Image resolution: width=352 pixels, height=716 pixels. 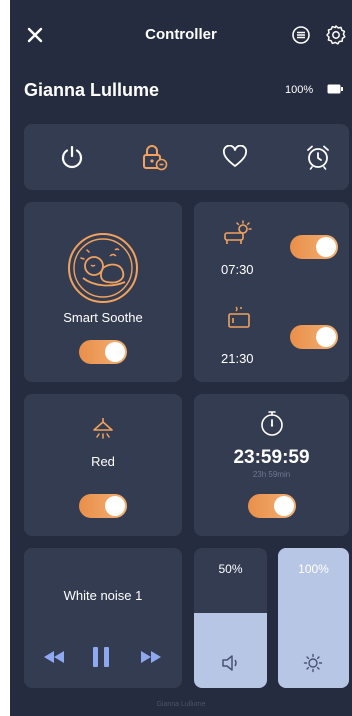 What do you see at coordinates (103, 268) in the screenshot?
I see `sleeping-baby-icon` at bounding box center [103, 268].